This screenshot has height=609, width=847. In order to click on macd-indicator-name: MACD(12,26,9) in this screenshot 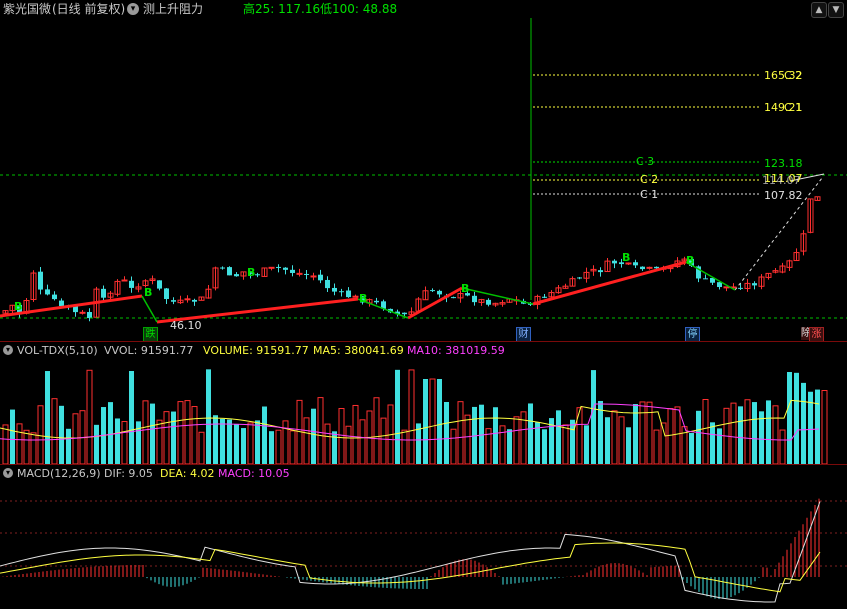, I will do `click(59, 473)`.